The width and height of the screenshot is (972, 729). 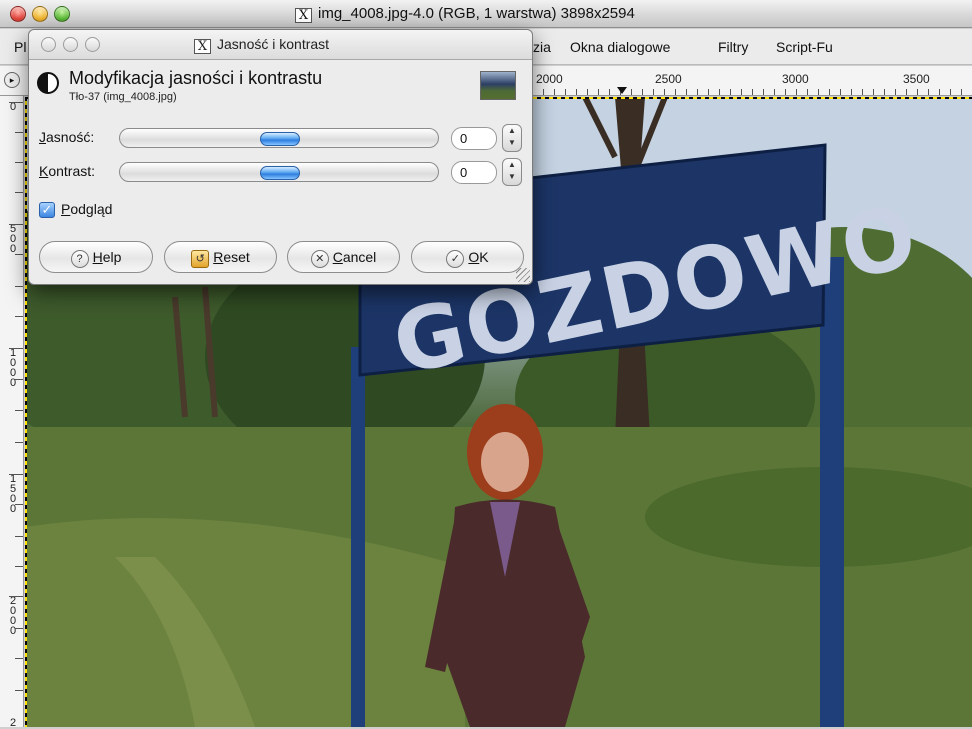 I want to click on brightness-label-rest: asność:, so click(x=70, y=137).